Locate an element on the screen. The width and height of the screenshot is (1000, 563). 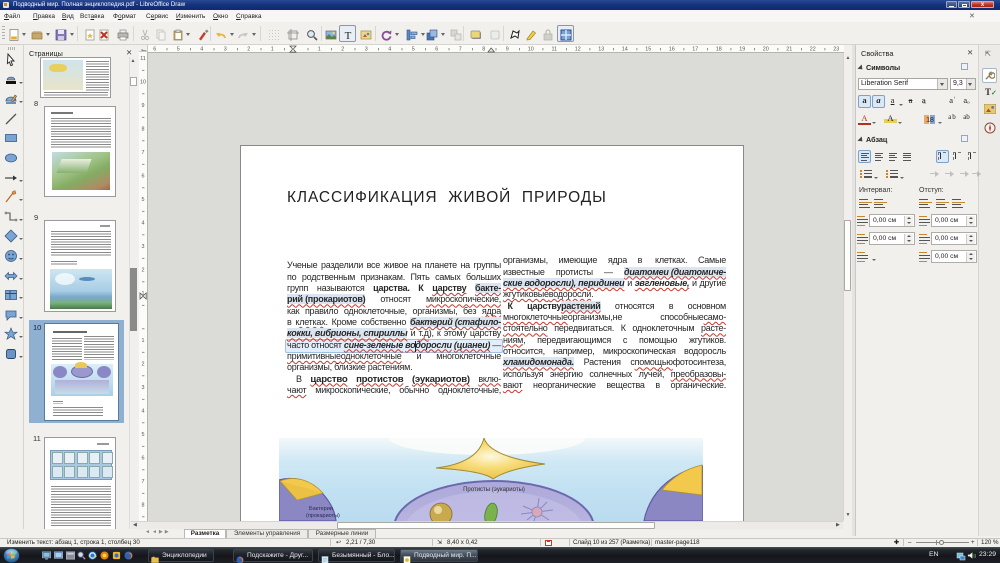
svg-text: T is located at coordinates (348, 35).